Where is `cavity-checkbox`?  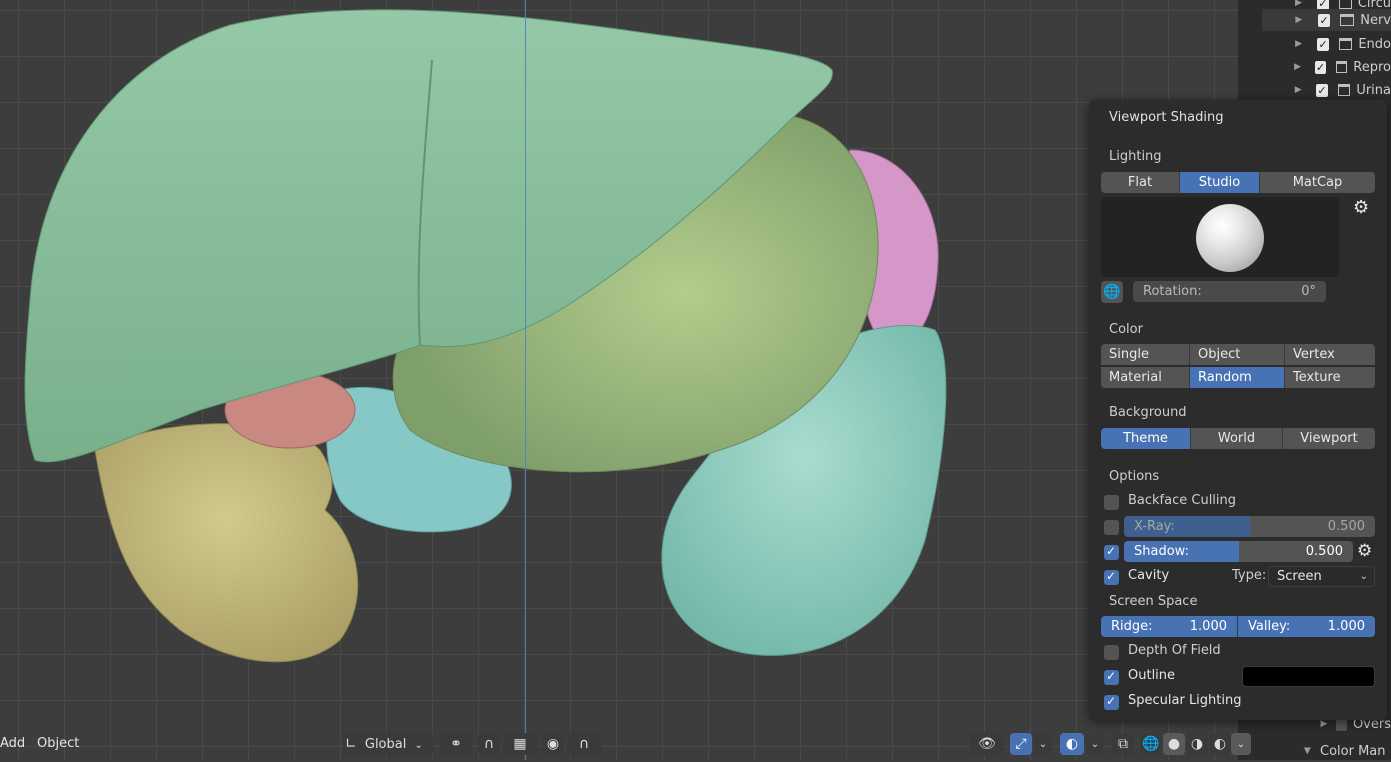 cavity-checkbox is located at coordinates (1111, 577).